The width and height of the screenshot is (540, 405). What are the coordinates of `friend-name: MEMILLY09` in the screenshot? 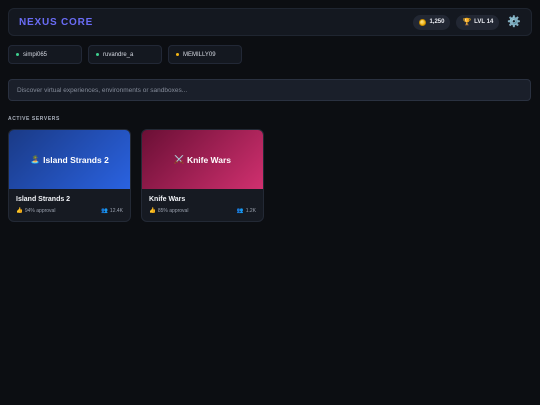 It's located at (199, 54).